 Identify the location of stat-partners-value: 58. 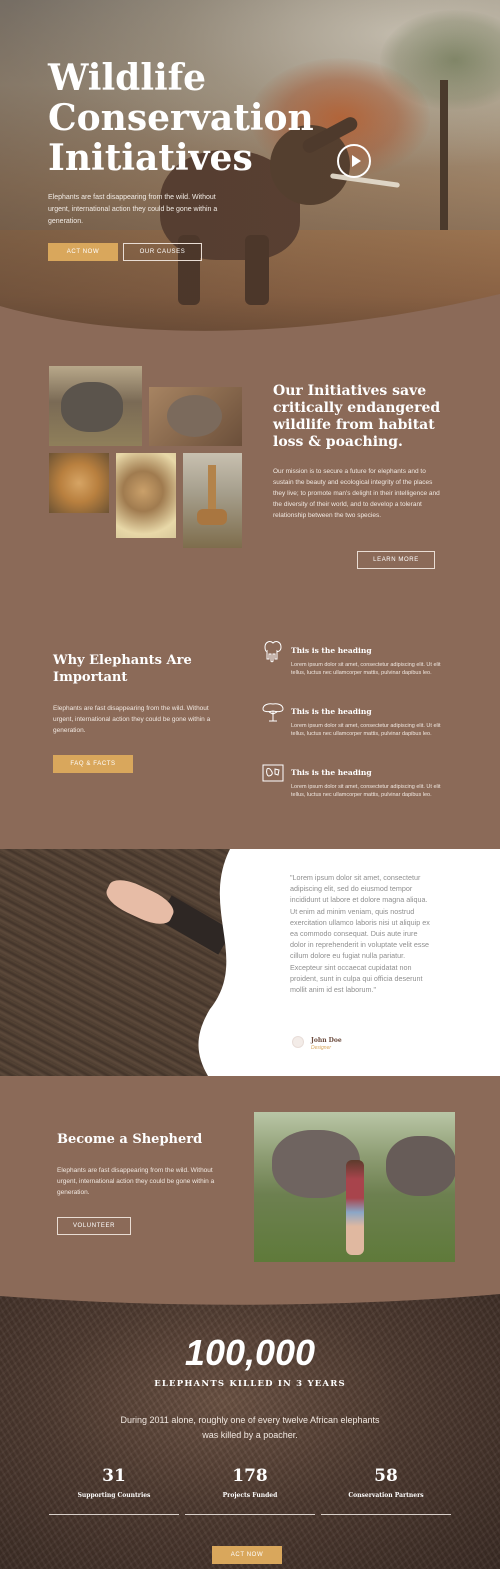
(386, 1476).